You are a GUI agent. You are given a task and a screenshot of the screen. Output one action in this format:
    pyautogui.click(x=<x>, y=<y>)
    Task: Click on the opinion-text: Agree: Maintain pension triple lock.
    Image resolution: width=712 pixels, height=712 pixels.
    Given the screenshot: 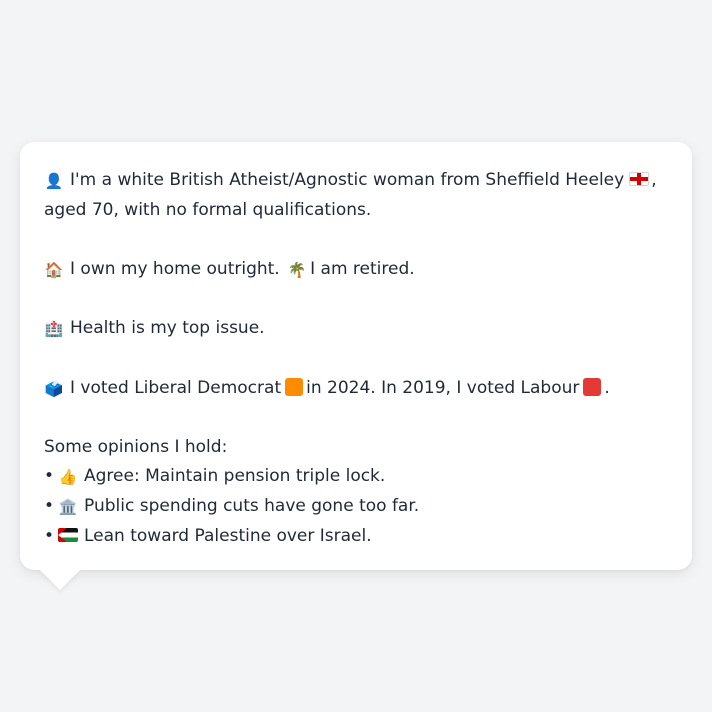 What is the action you would take?
    pyautogui.click(x=235, y=476)
    